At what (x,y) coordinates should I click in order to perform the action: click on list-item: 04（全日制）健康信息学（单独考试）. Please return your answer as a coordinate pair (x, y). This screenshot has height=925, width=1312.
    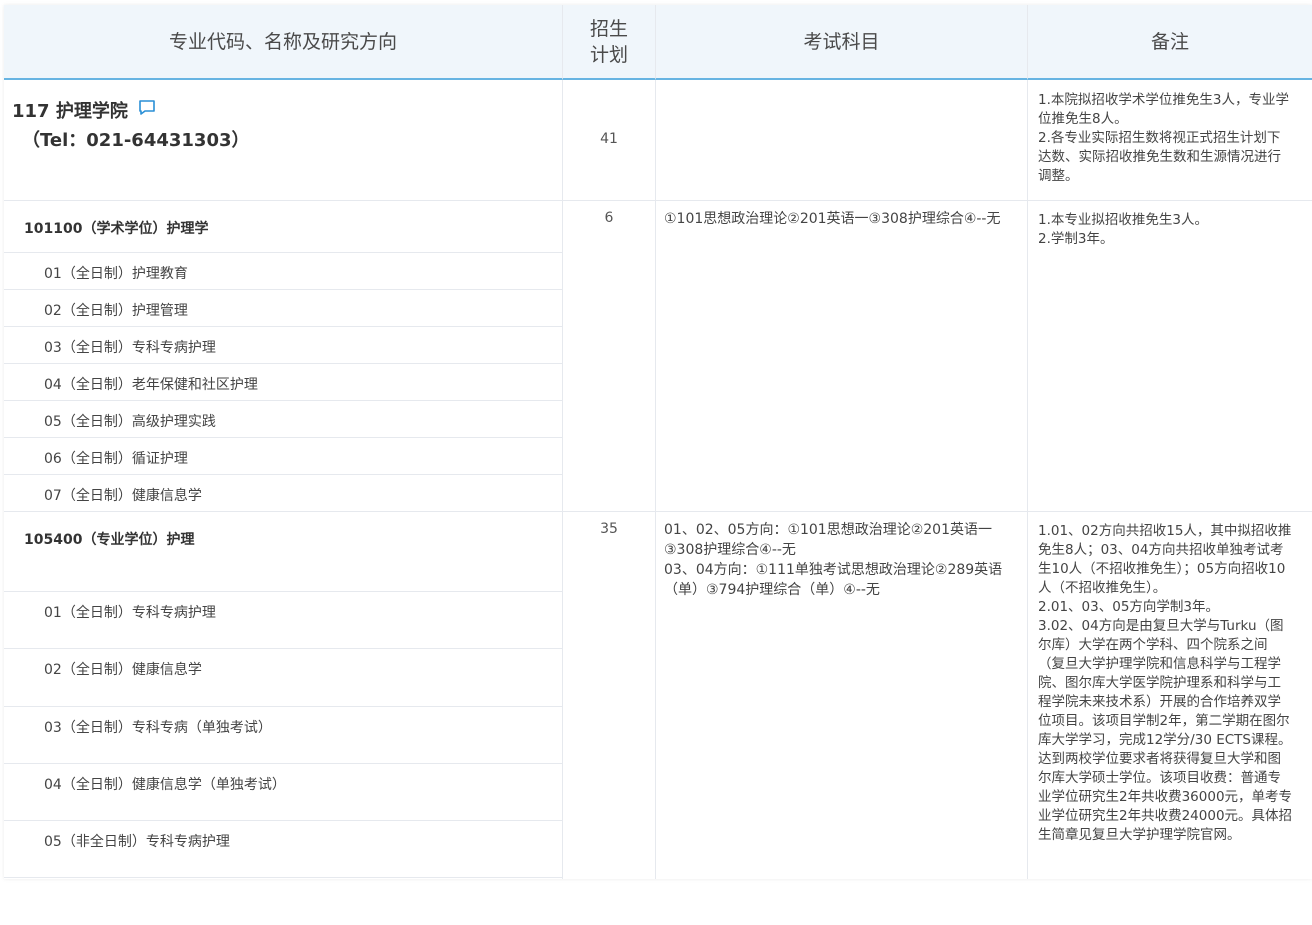
    Looking at the image, I should click on (283, 791).